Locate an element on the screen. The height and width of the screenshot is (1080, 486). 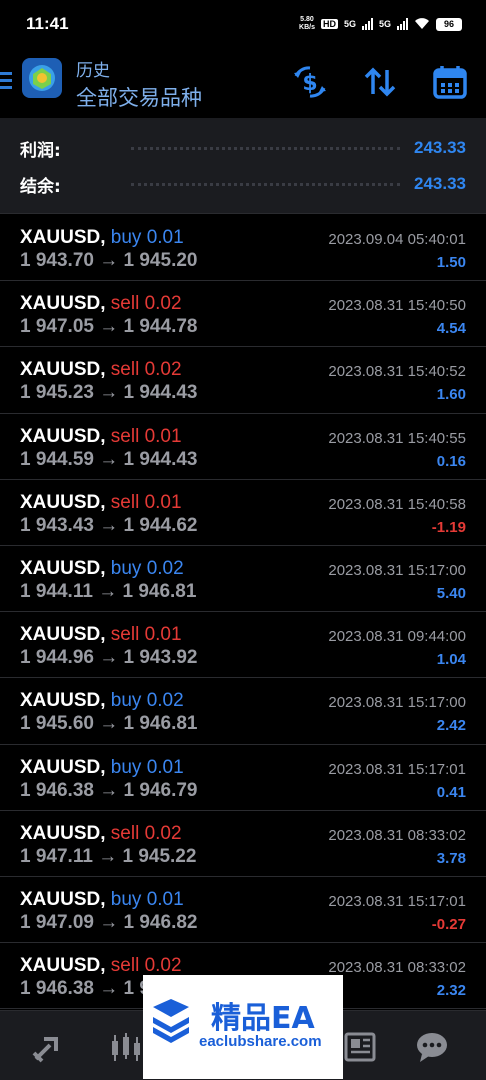
trade-prices: 1 943.43 → 1 944.62 is located at coordinates (109, 525).